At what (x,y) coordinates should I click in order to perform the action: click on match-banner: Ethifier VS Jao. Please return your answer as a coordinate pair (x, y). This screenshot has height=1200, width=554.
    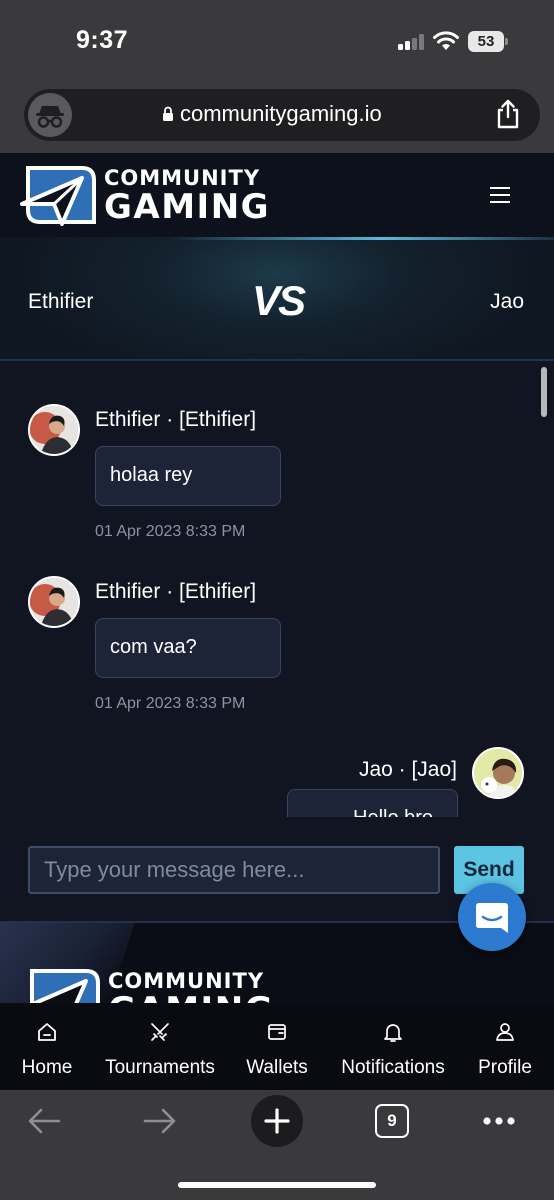
    Looking at the image, I should click on (277, 299).